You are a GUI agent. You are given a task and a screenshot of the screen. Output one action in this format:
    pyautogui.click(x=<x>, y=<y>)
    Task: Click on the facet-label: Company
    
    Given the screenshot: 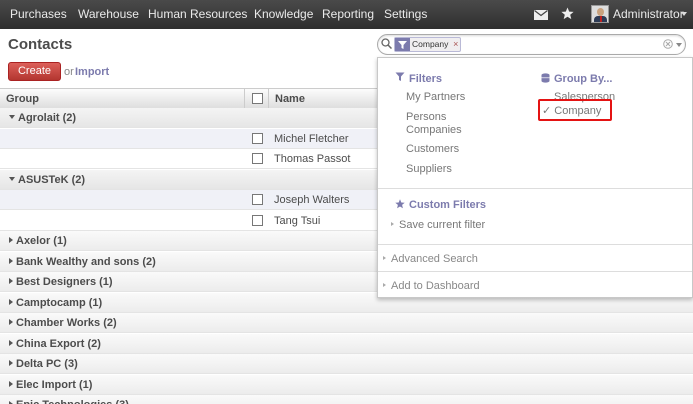 What is the action you would take?
    pyautogui.click(x=430, y=44)
    